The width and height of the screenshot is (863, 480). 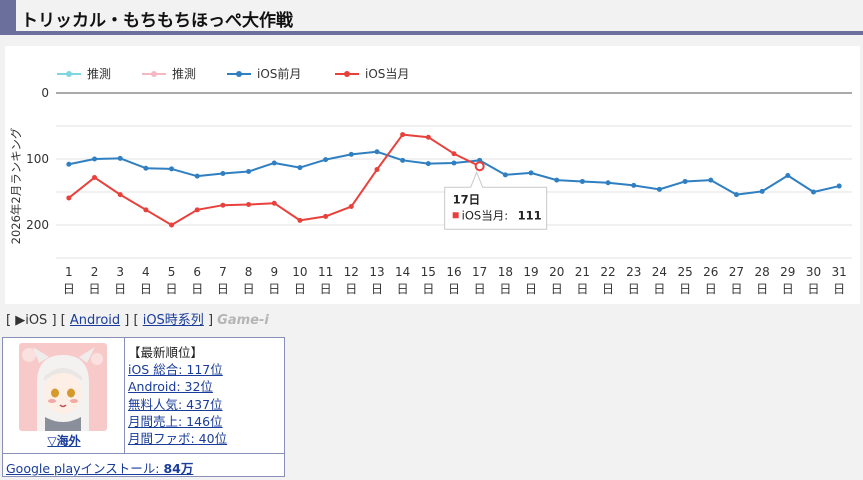 I want to click on nav-bracket: [, so click(x=9, y=320).